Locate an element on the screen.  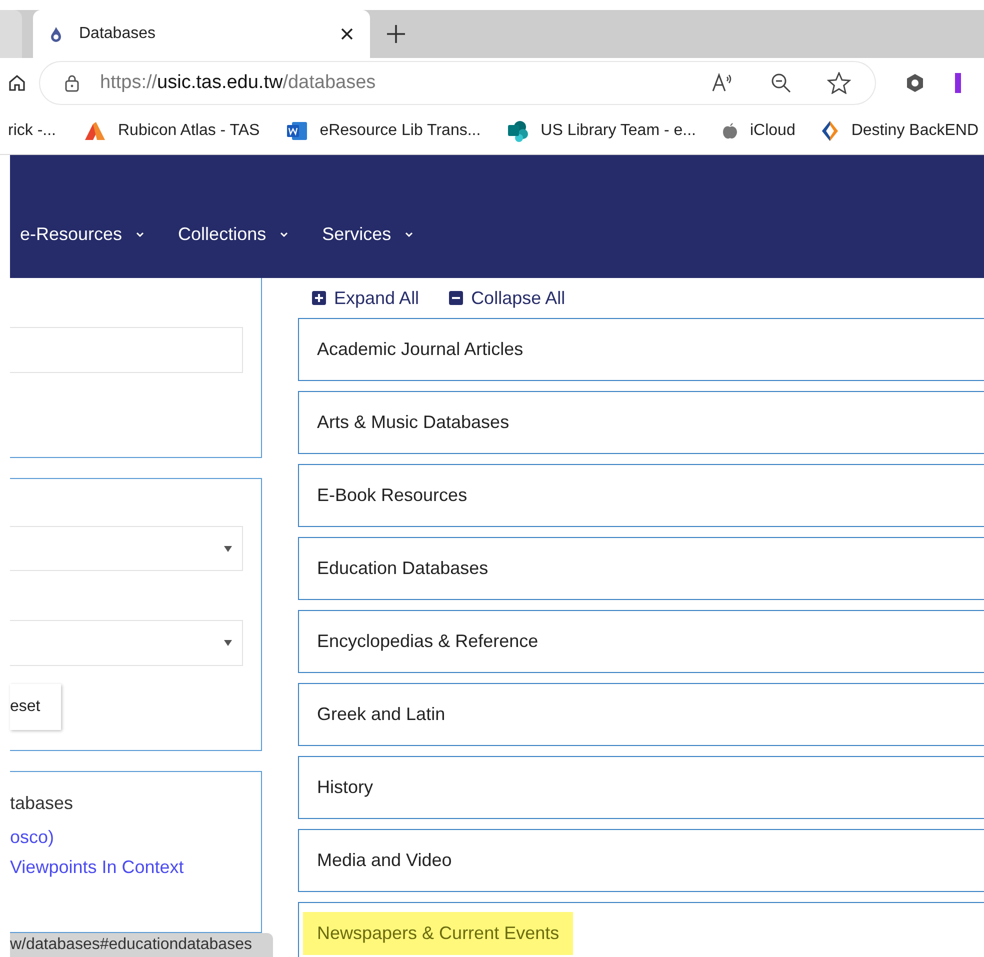
accordion-item: Greek and Latin is located at coordinates (641, 714).